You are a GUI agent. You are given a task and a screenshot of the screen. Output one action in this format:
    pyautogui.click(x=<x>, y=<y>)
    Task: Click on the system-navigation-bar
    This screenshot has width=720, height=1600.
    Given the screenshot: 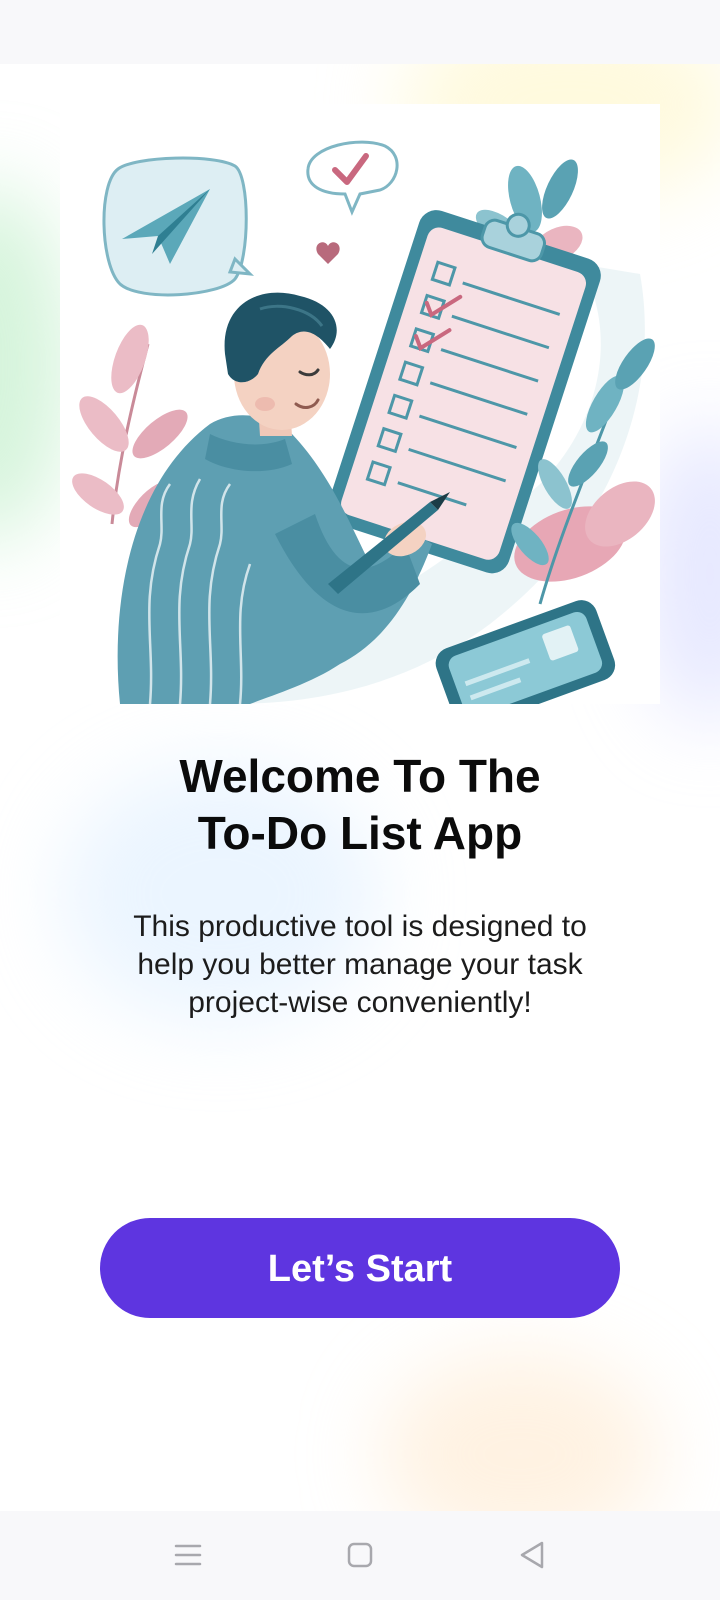 What is the action you would take?
    pyautogui.click(x=360, y=1555)
    